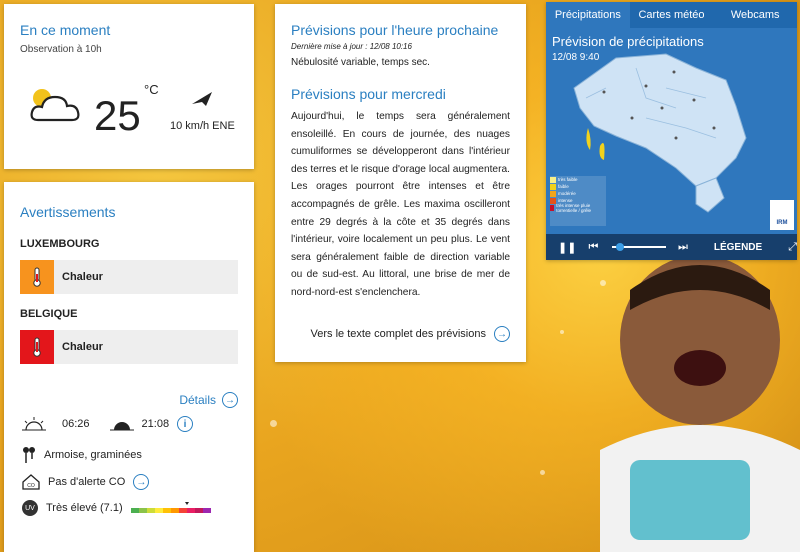  I want to click on full-forecast-link: Vers le texte complet des prévisions →, so click(410, 334).